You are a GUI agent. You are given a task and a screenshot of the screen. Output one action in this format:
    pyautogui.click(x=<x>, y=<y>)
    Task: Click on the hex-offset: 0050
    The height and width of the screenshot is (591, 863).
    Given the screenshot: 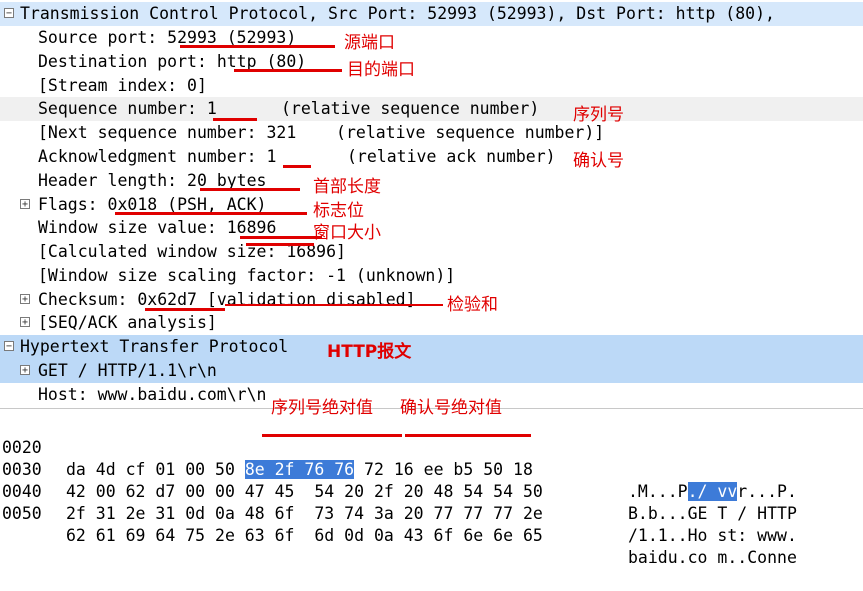 What is the action you would take?
    pyautogui.click(x=22, y=513)
    